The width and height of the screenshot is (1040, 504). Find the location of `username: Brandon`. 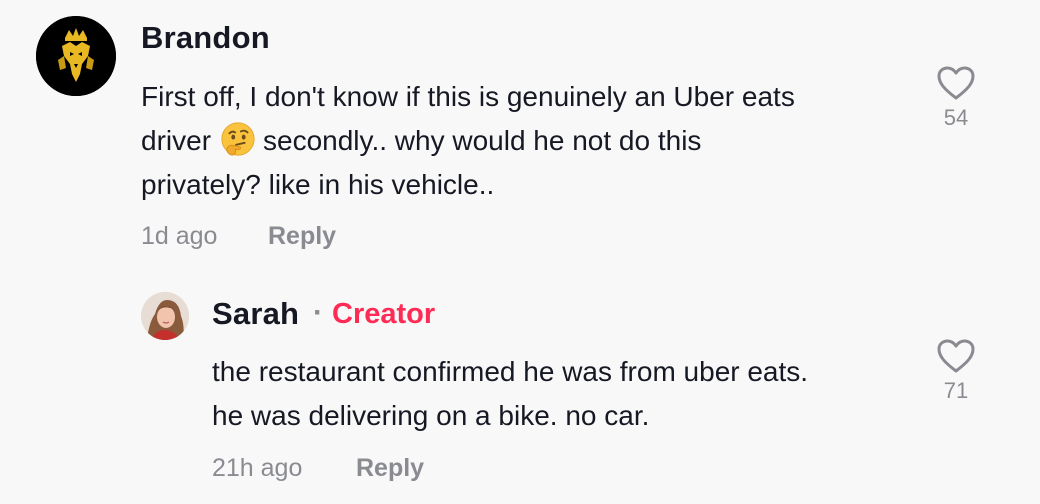

username: Brandon is located at coordinates (205, 38).